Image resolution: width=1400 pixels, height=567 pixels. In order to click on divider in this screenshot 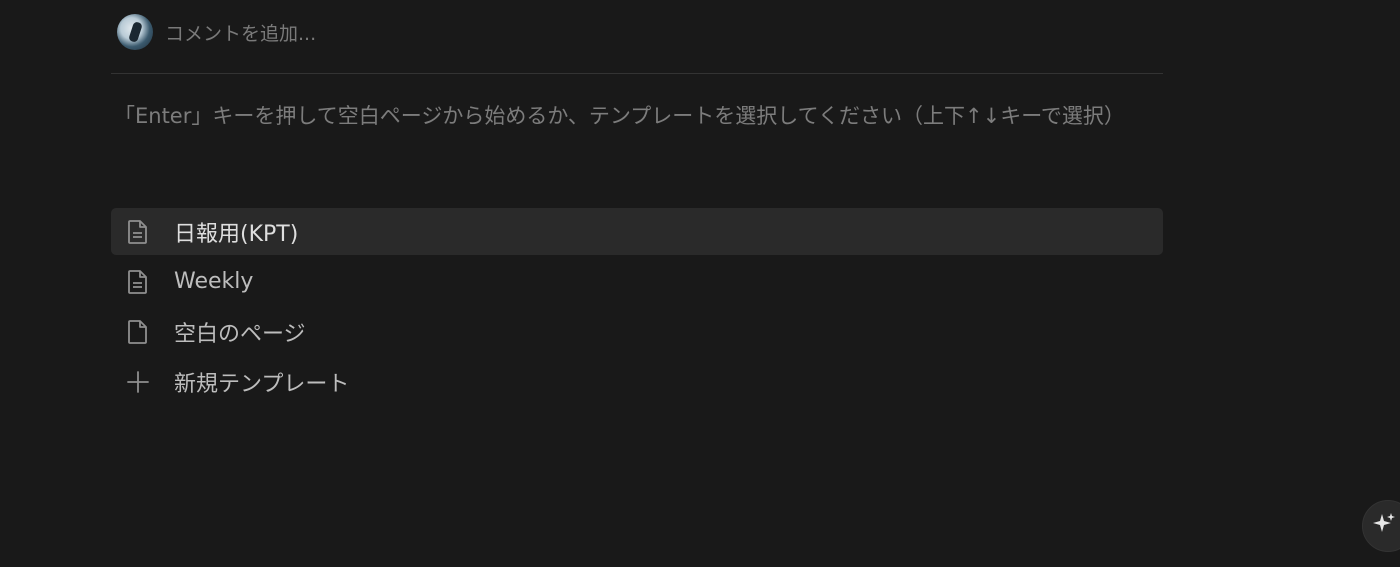, I will do `click(637, 73)`.